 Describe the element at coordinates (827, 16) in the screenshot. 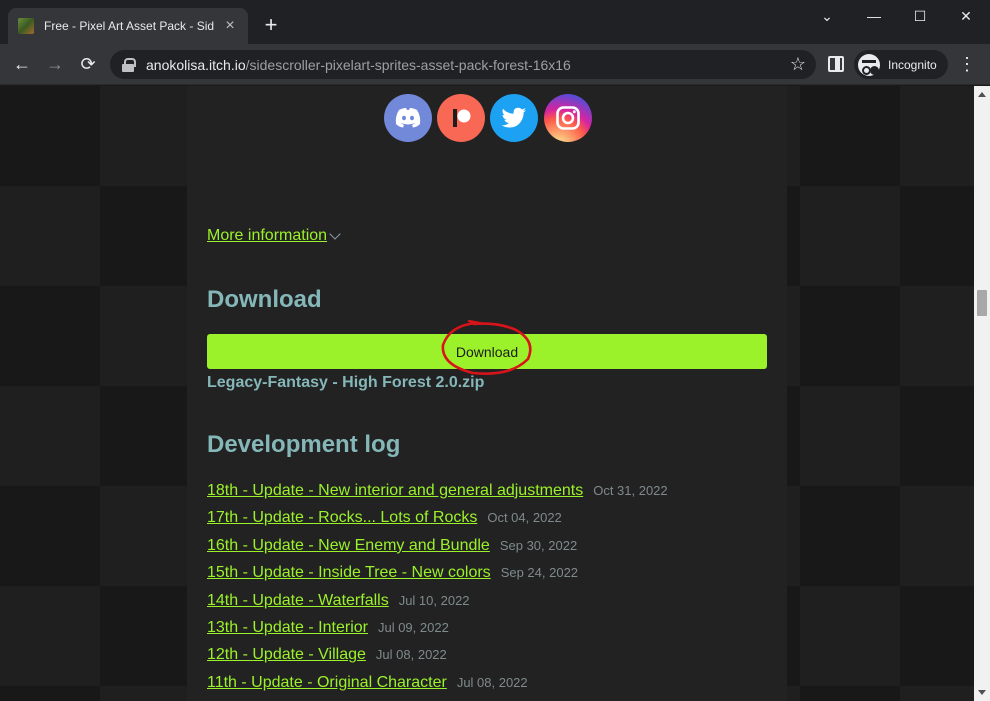

I see `tab-search-button: ⌄` at that location.